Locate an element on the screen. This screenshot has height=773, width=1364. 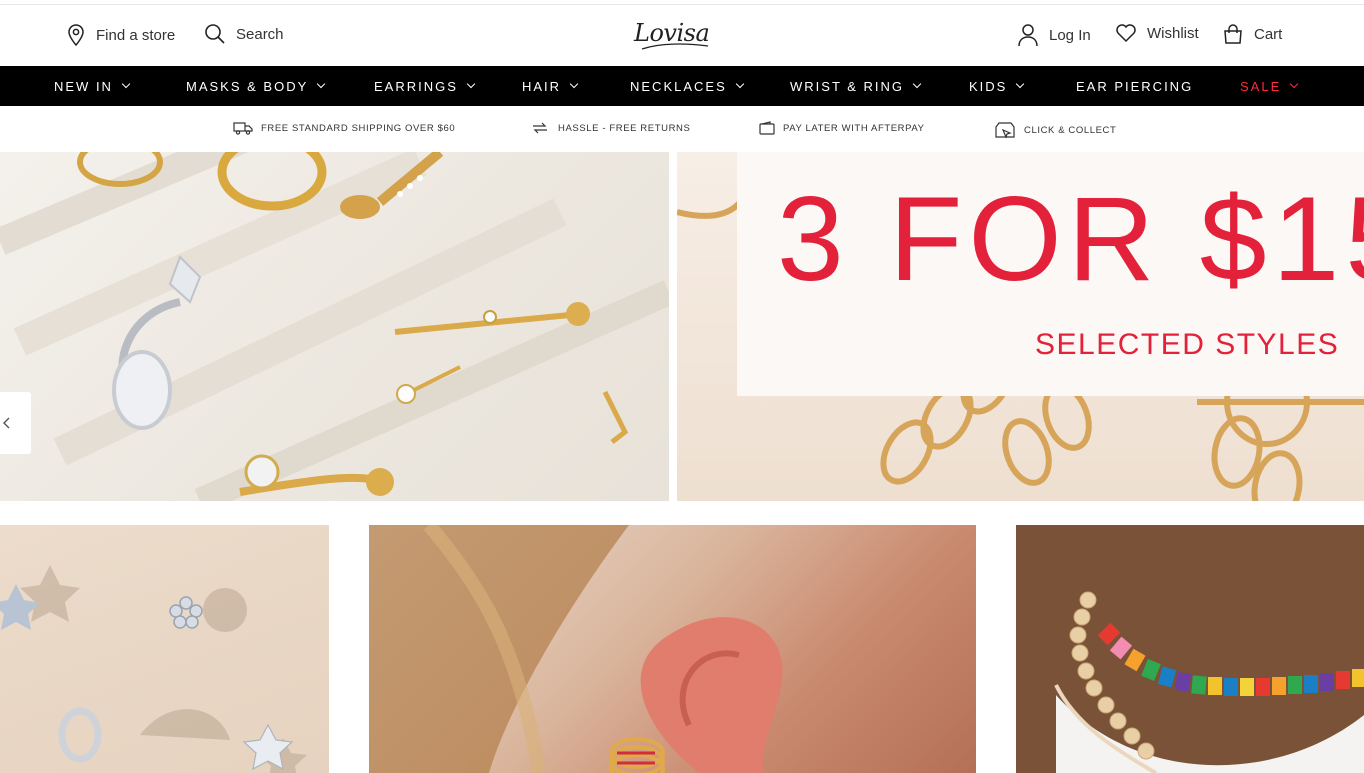
slider-prev-button is located at coordinates (15, 423).